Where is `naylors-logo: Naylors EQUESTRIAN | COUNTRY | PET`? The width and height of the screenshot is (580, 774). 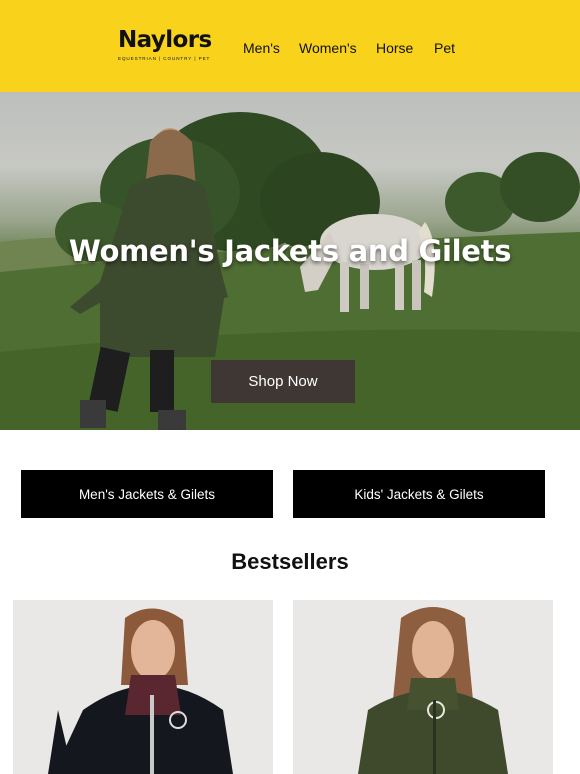
naylors-logo: Naylors EQUESTRIAN | COUNTRY | PET is located at coordinates (165, 43).